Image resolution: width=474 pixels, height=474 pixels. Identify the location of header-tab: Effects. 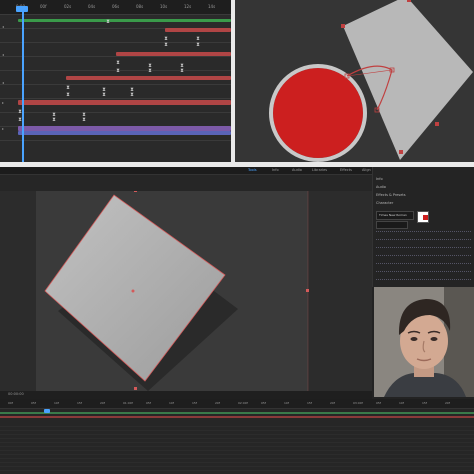
(346, 170).